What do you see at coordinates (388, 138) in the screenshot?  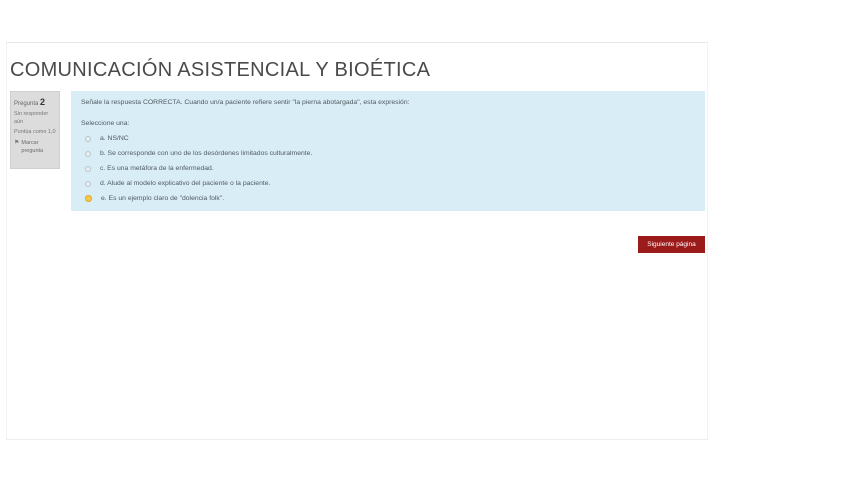 I see `answer-option-a: a. NS/NC` at bounding box center [388, 138].